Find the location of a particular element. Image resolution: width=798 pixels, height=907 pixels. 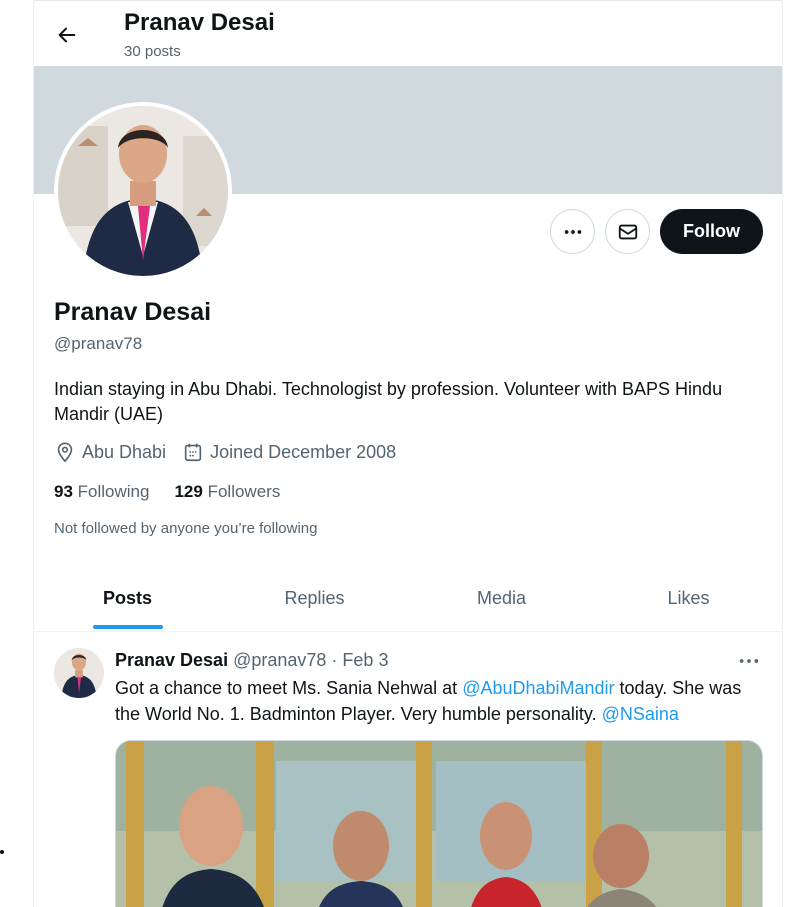

tab-label: Media is located at coordinates (501, 598).